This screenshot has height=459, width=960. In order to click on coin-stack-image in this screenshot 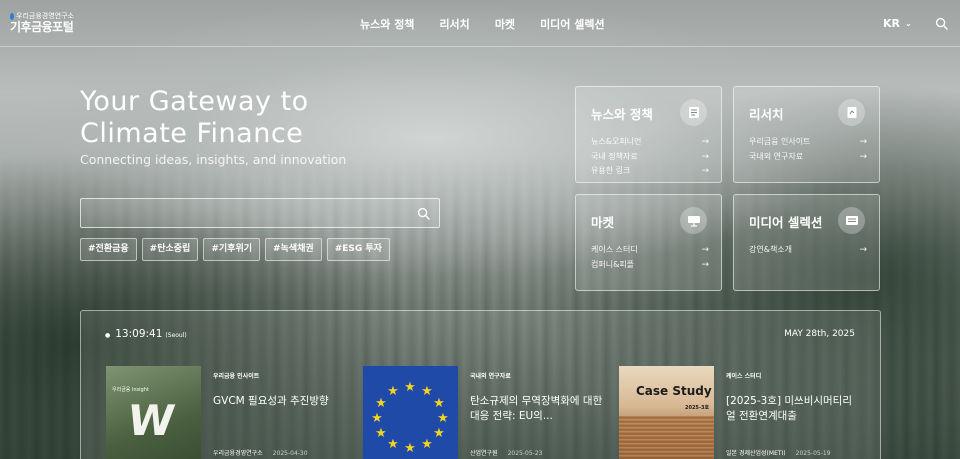, I will do `click(666, 437)`.